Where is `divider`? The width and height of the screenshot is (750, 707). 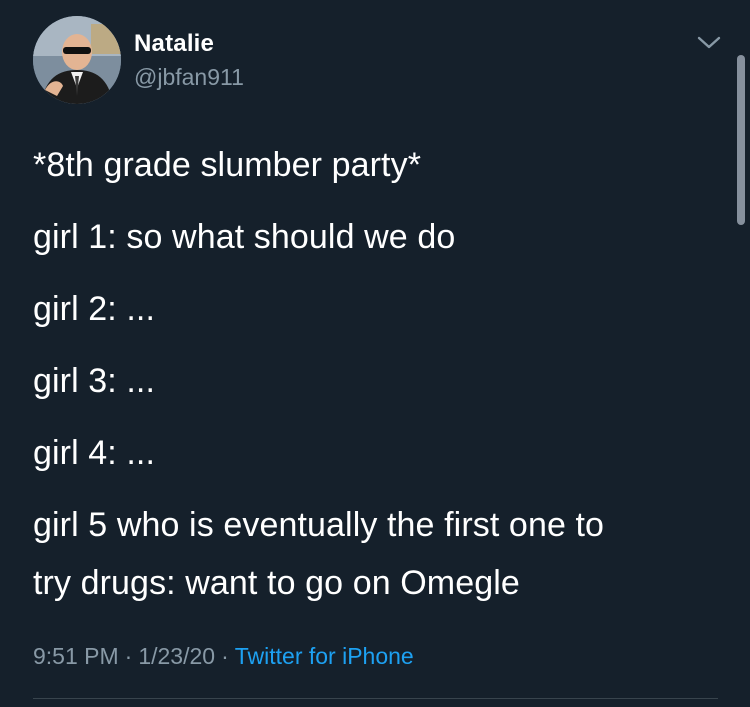 divider is located at coordinates (375, 698).